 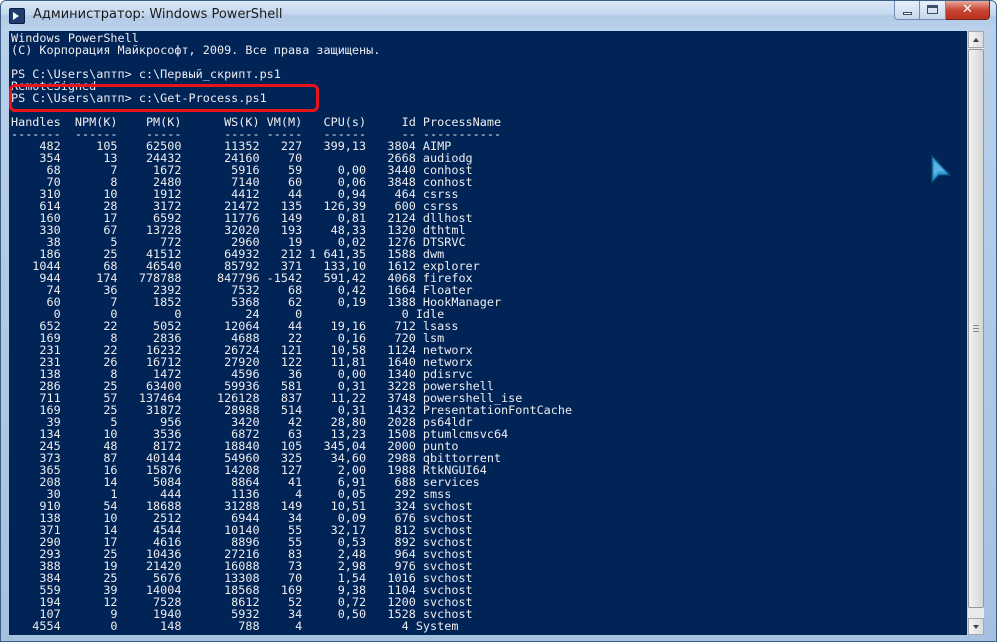 I want to click on mouse-cursor-icon, so click(x=941, y=169).